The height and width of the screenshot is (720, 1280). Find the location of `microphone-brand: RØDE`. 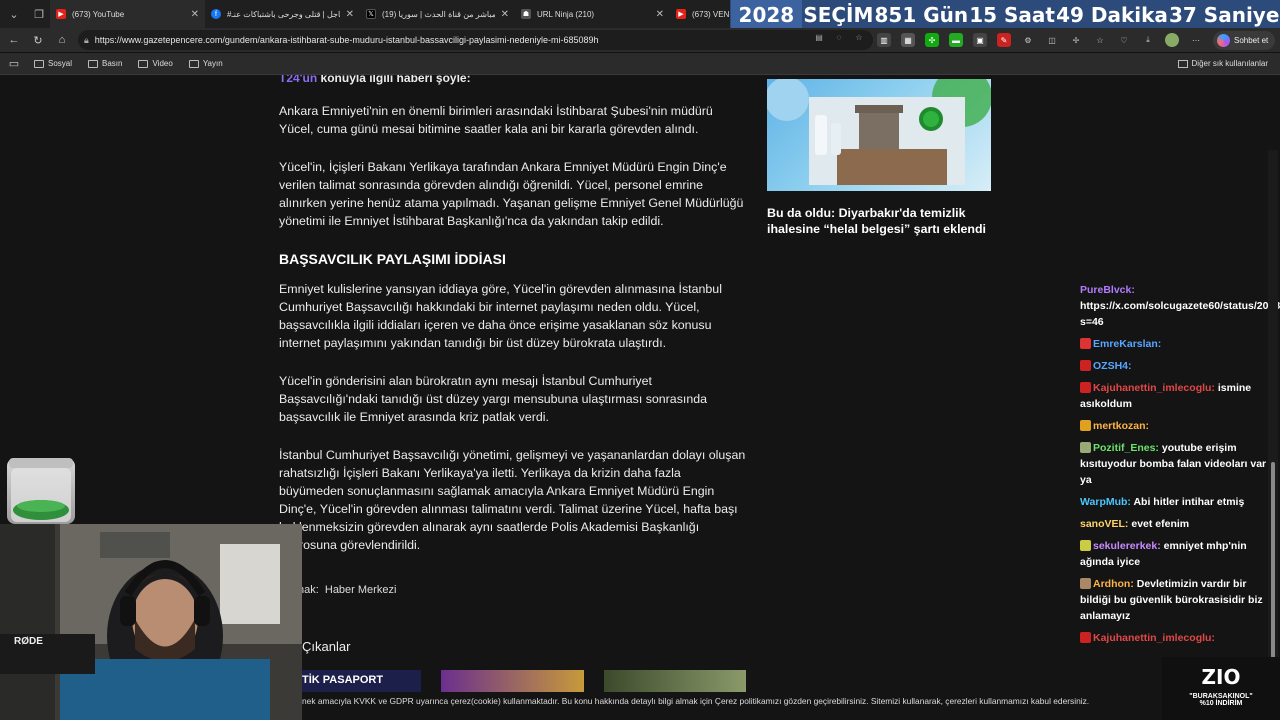

microphone-brand: RØDE is located at coordinates (28, 641).